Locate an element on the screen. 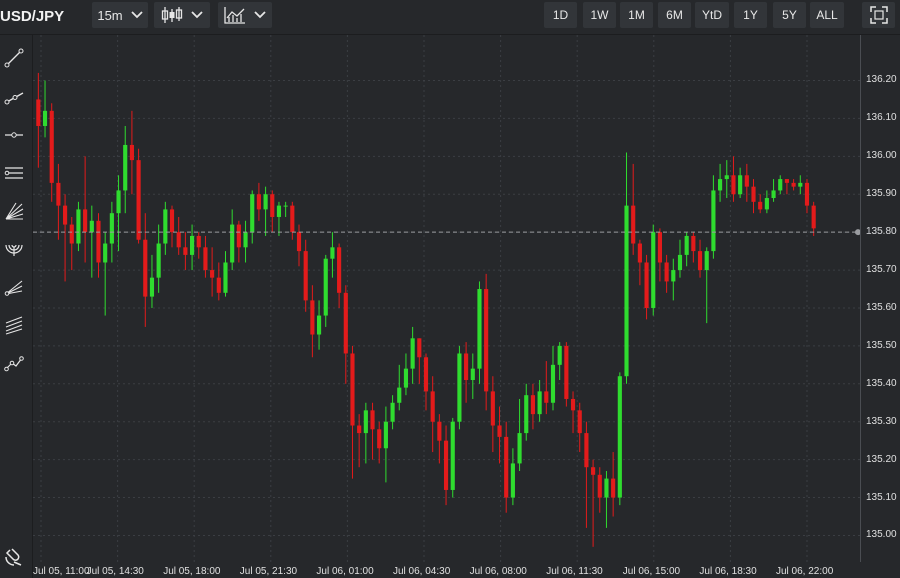  range-button-1d: 1D is located at coordinates (560, 15).